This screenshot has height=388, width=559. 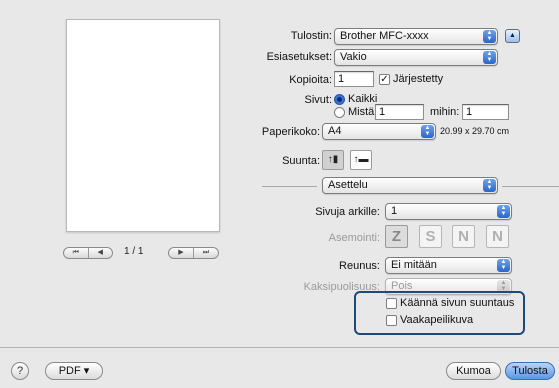 I want to click on first-page-icon: ⏮, so click(x=76, y=253).